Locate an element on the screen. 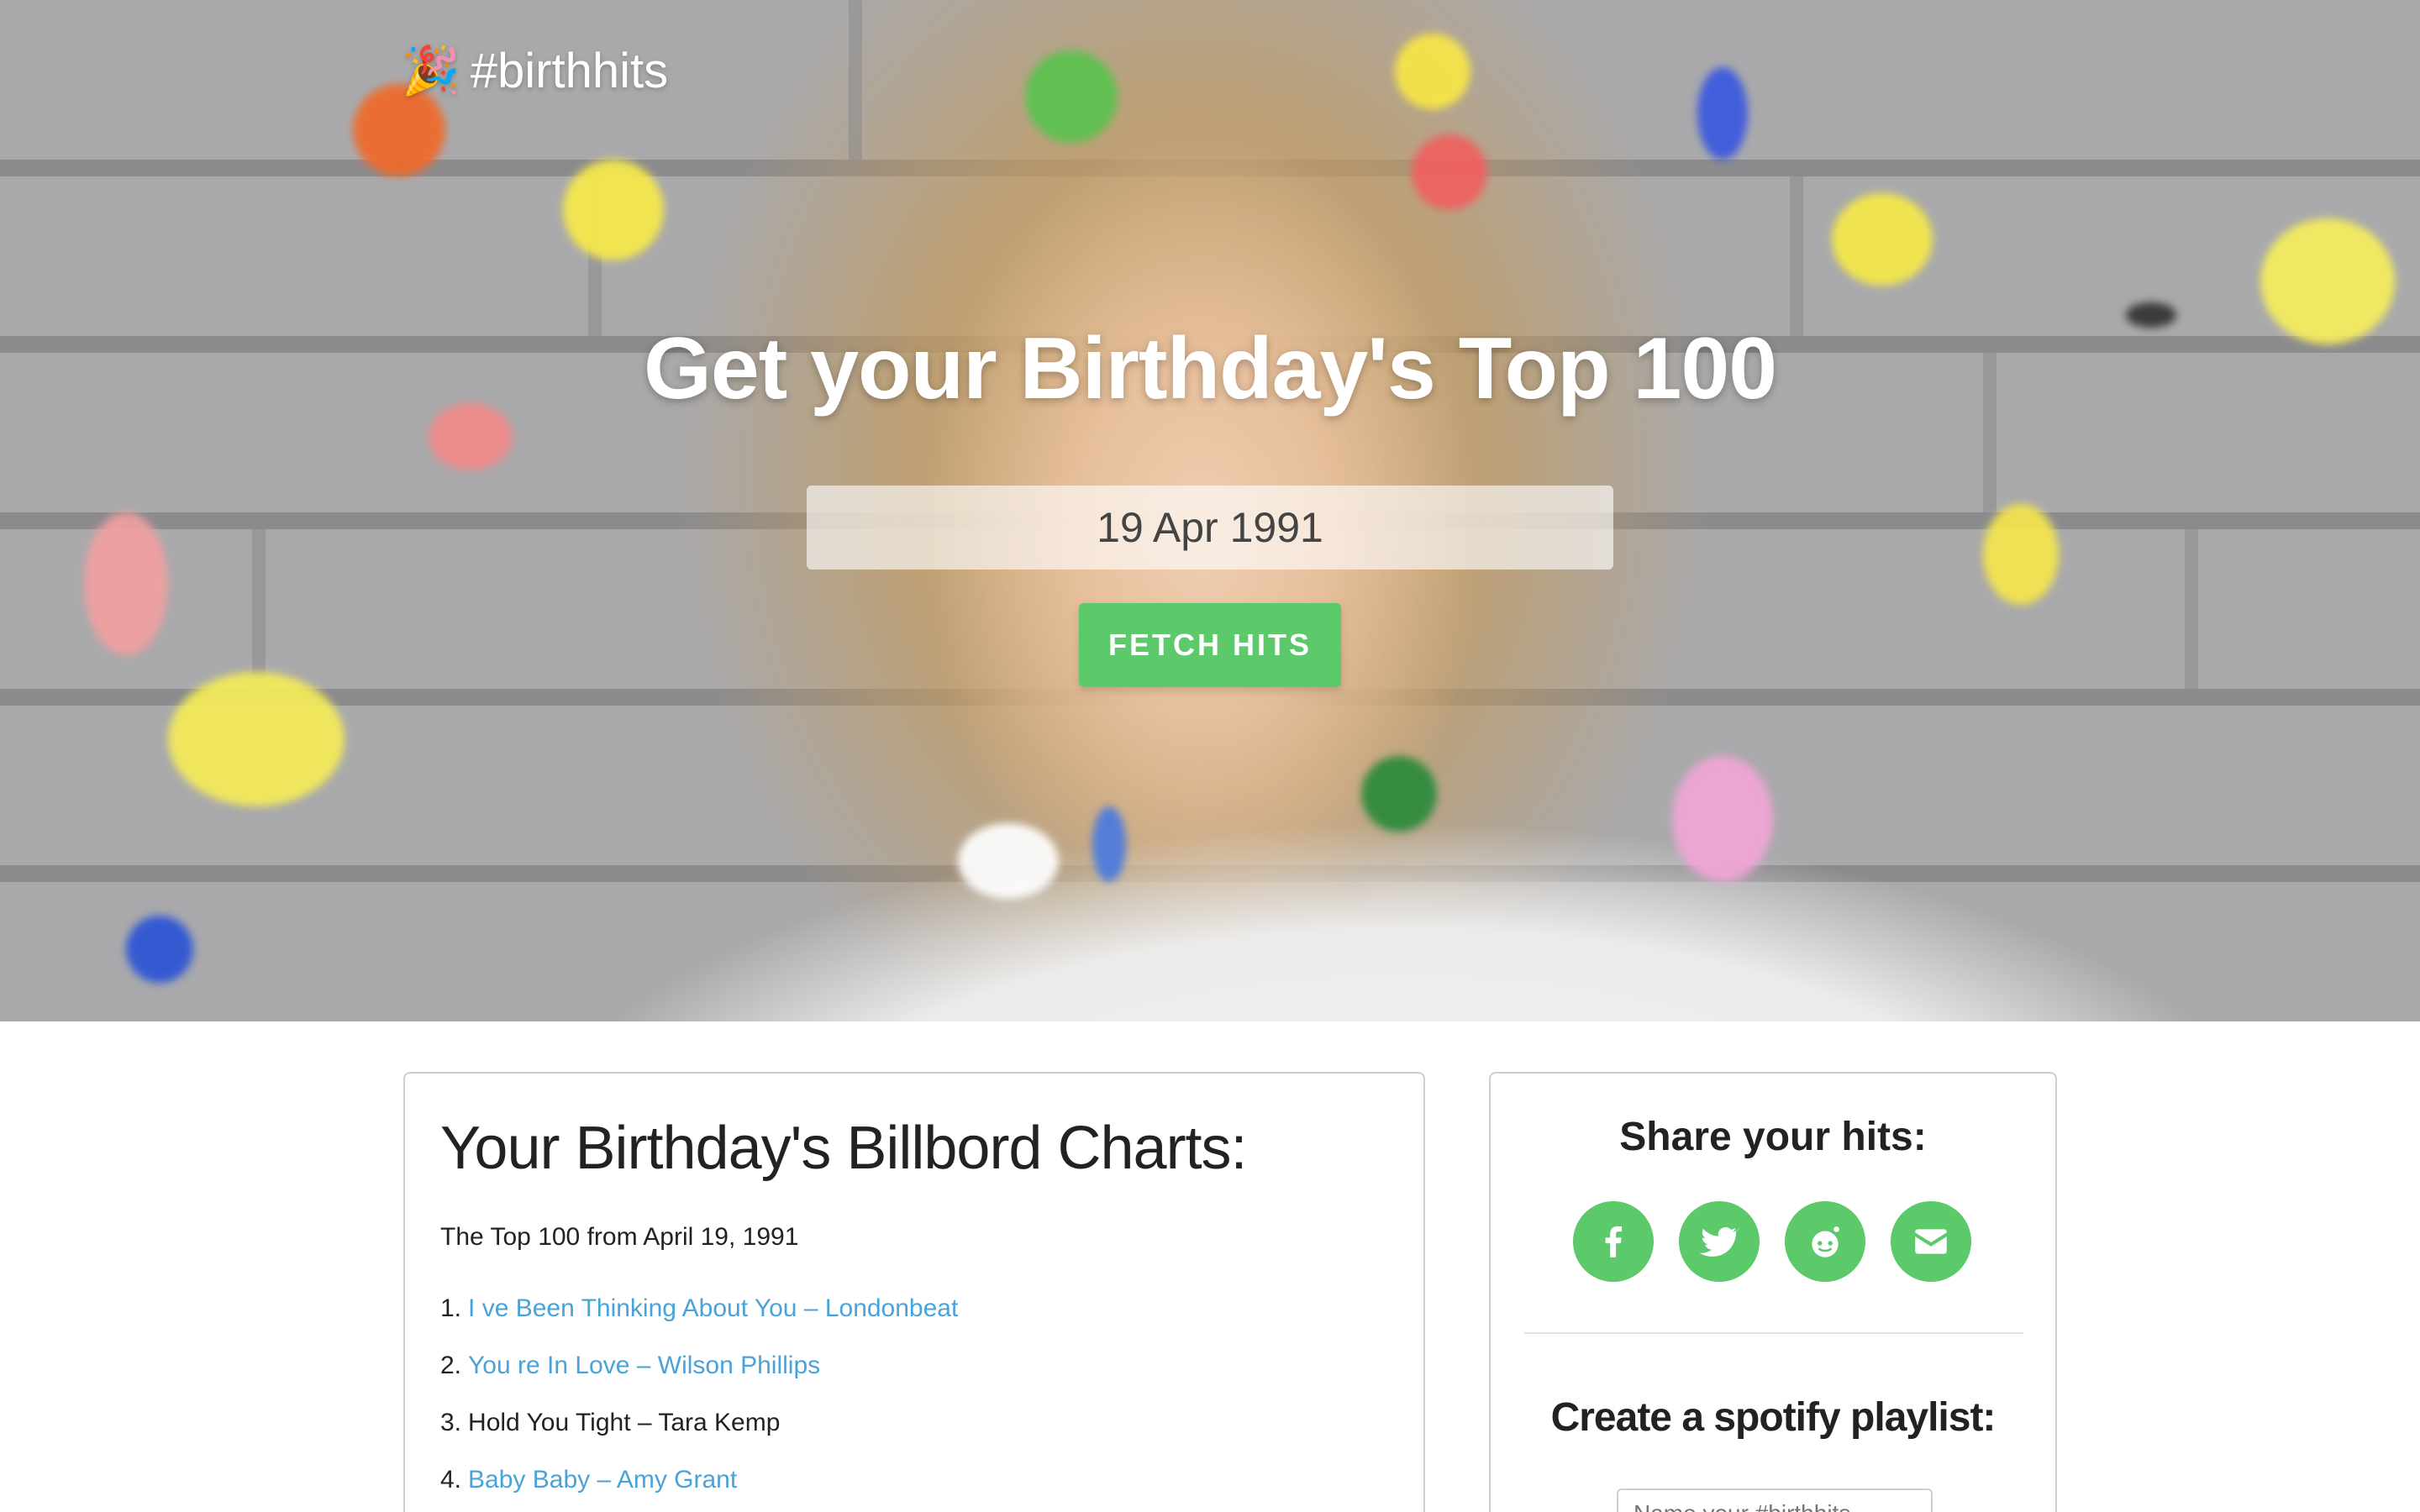 This screenshot has height=1512, width=2420. facebook-share-button is located at coordinates (1614, 1241).